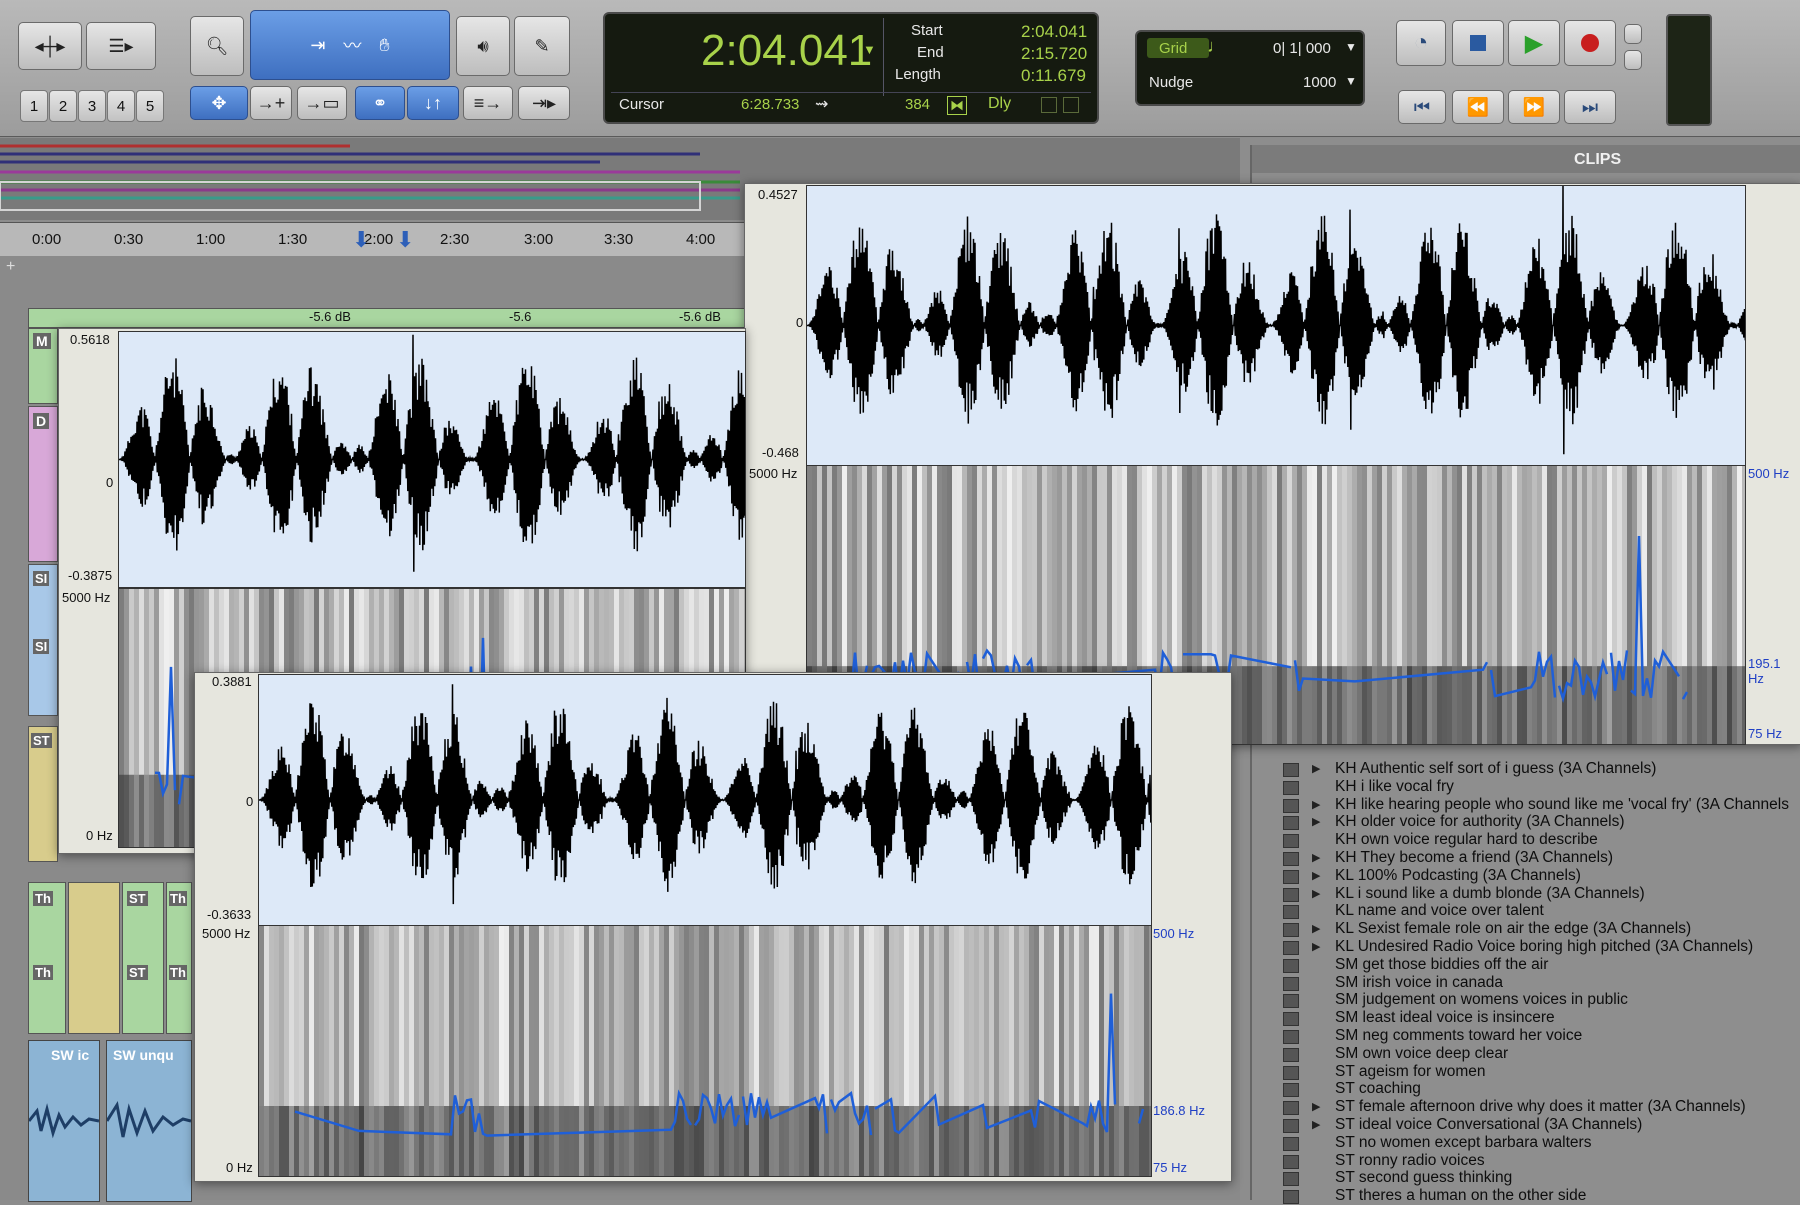 This screenshot has height=1205, width=1800. I want to click on scrubber-tool-button: 🔊︎, so click(483, 46).